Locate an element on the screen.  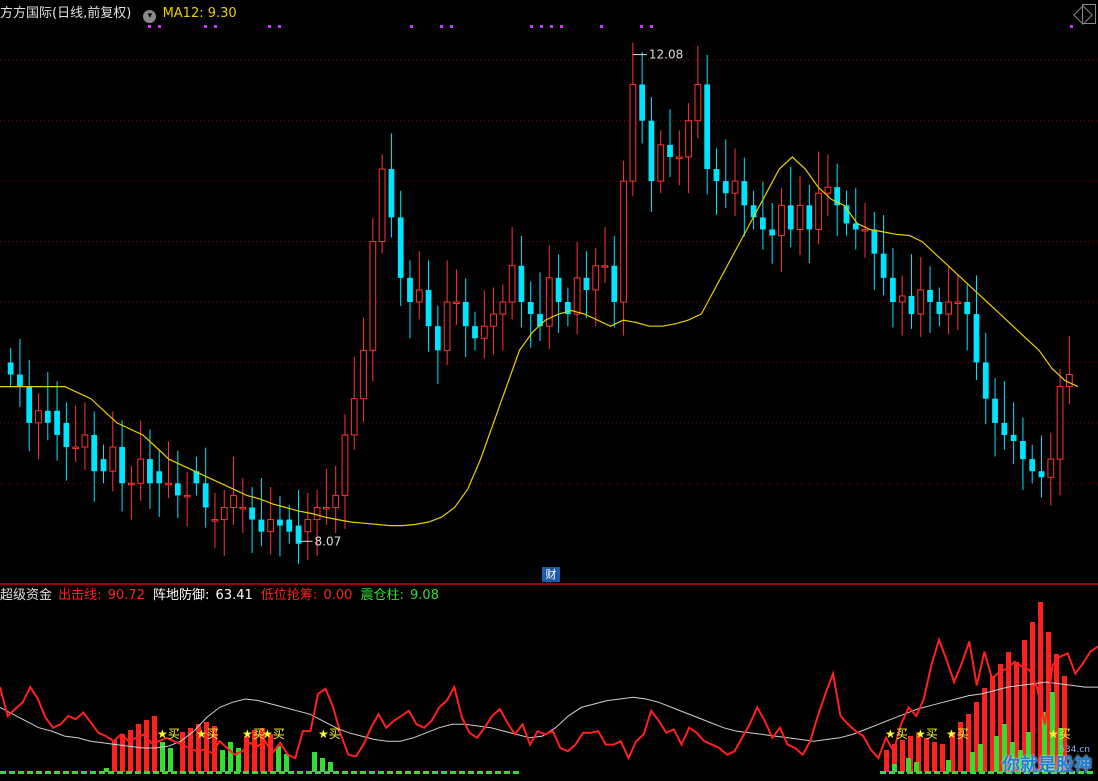
shake-bar-label: 震仓柱: is located at coordinates (384, 595).